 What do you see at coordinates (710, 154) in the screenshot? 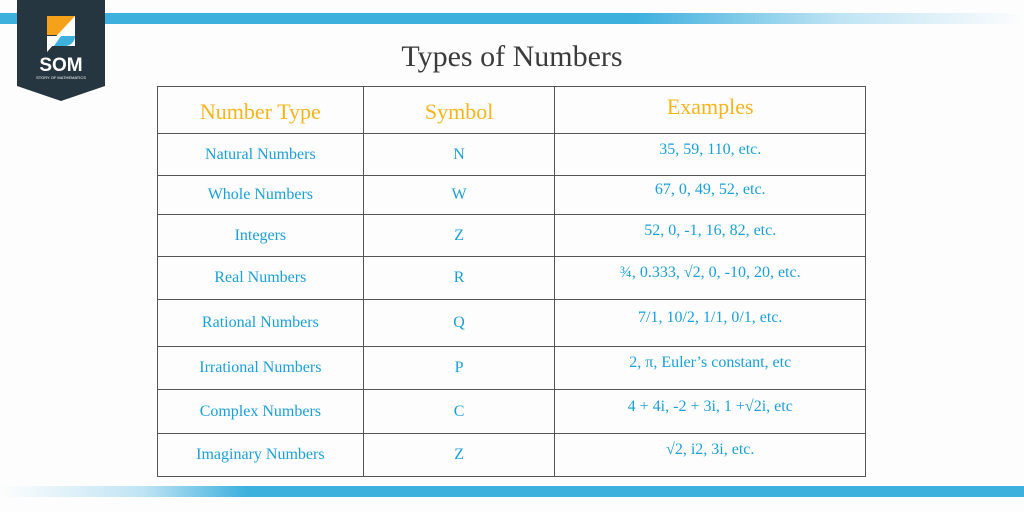
I see `examples-cell: 35, 59, 110, etc.` at bounding box center [710, 154].